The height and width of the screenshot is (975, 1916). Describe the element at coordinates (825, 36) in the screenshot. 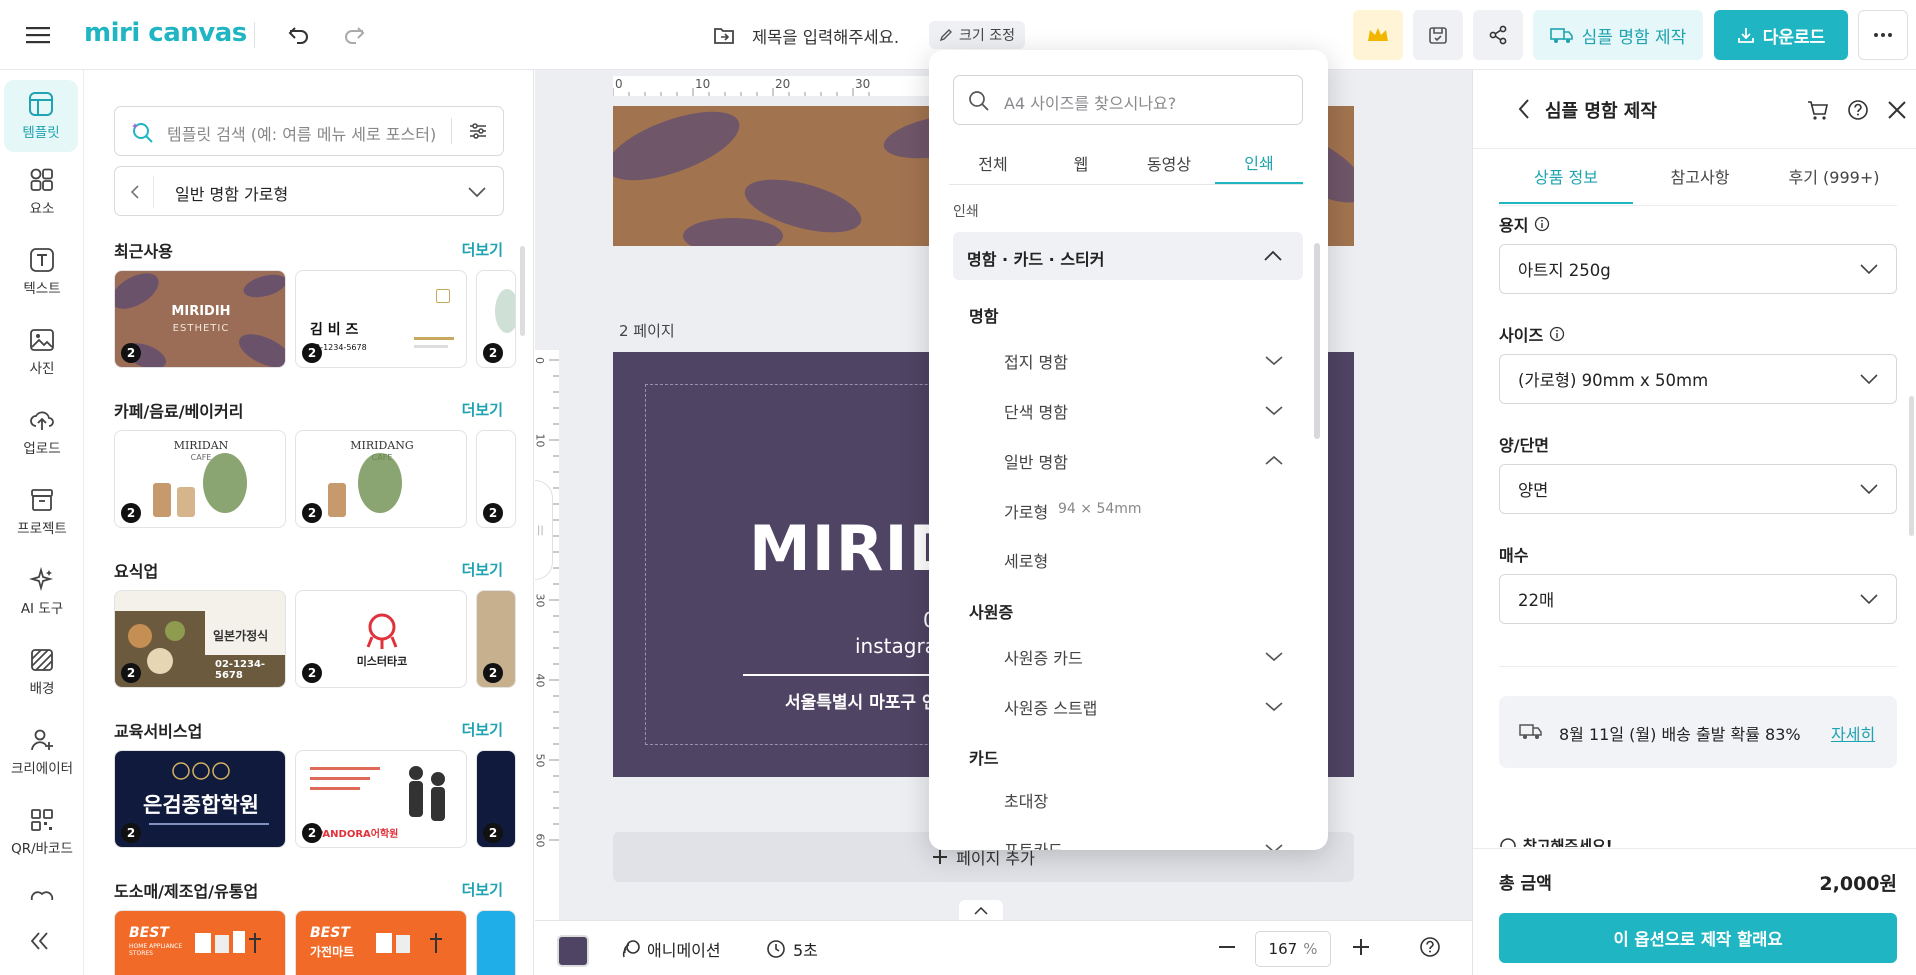

I see `document-title: 제목을 입력해주세요.` at that location.